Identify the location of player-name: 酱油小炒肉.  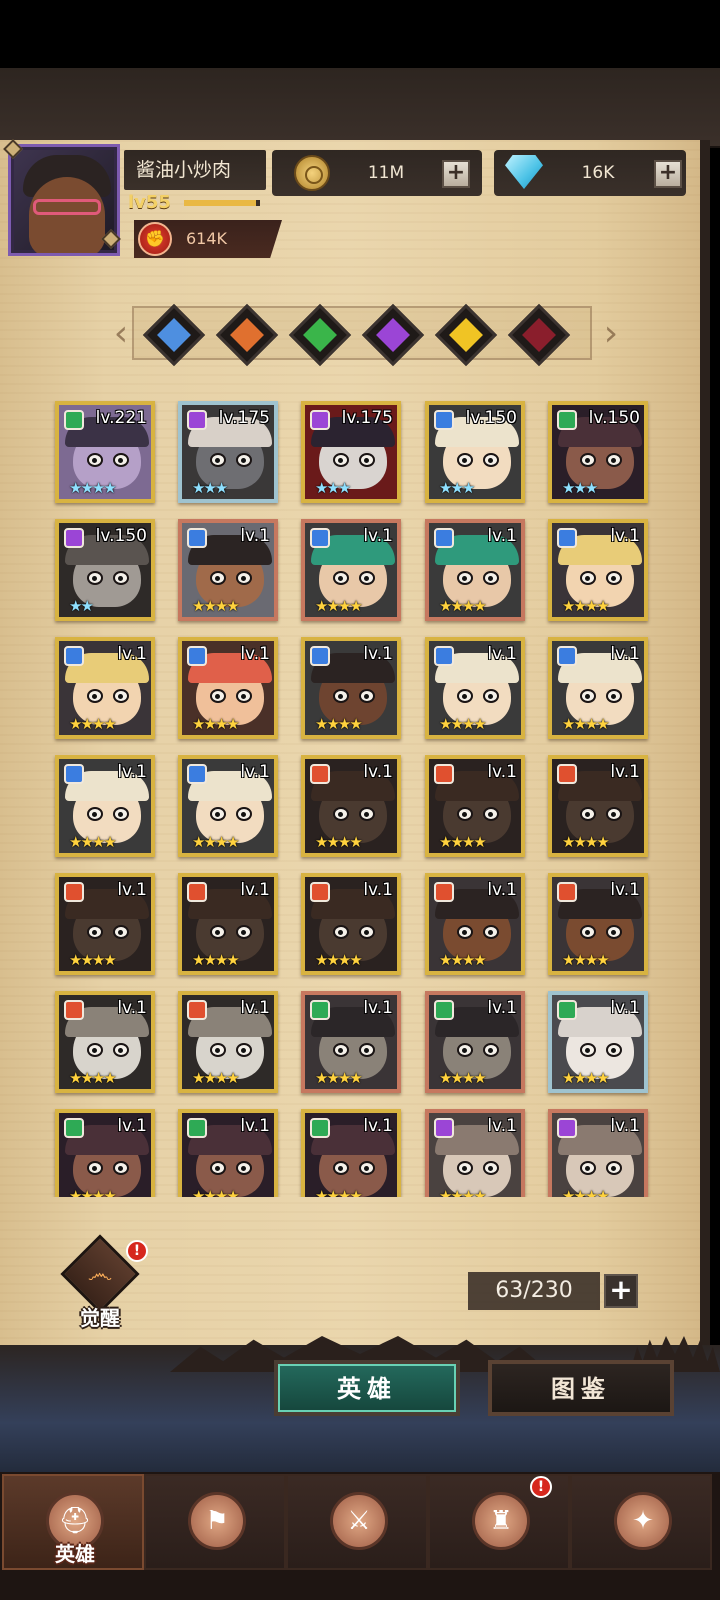
(195, 170).